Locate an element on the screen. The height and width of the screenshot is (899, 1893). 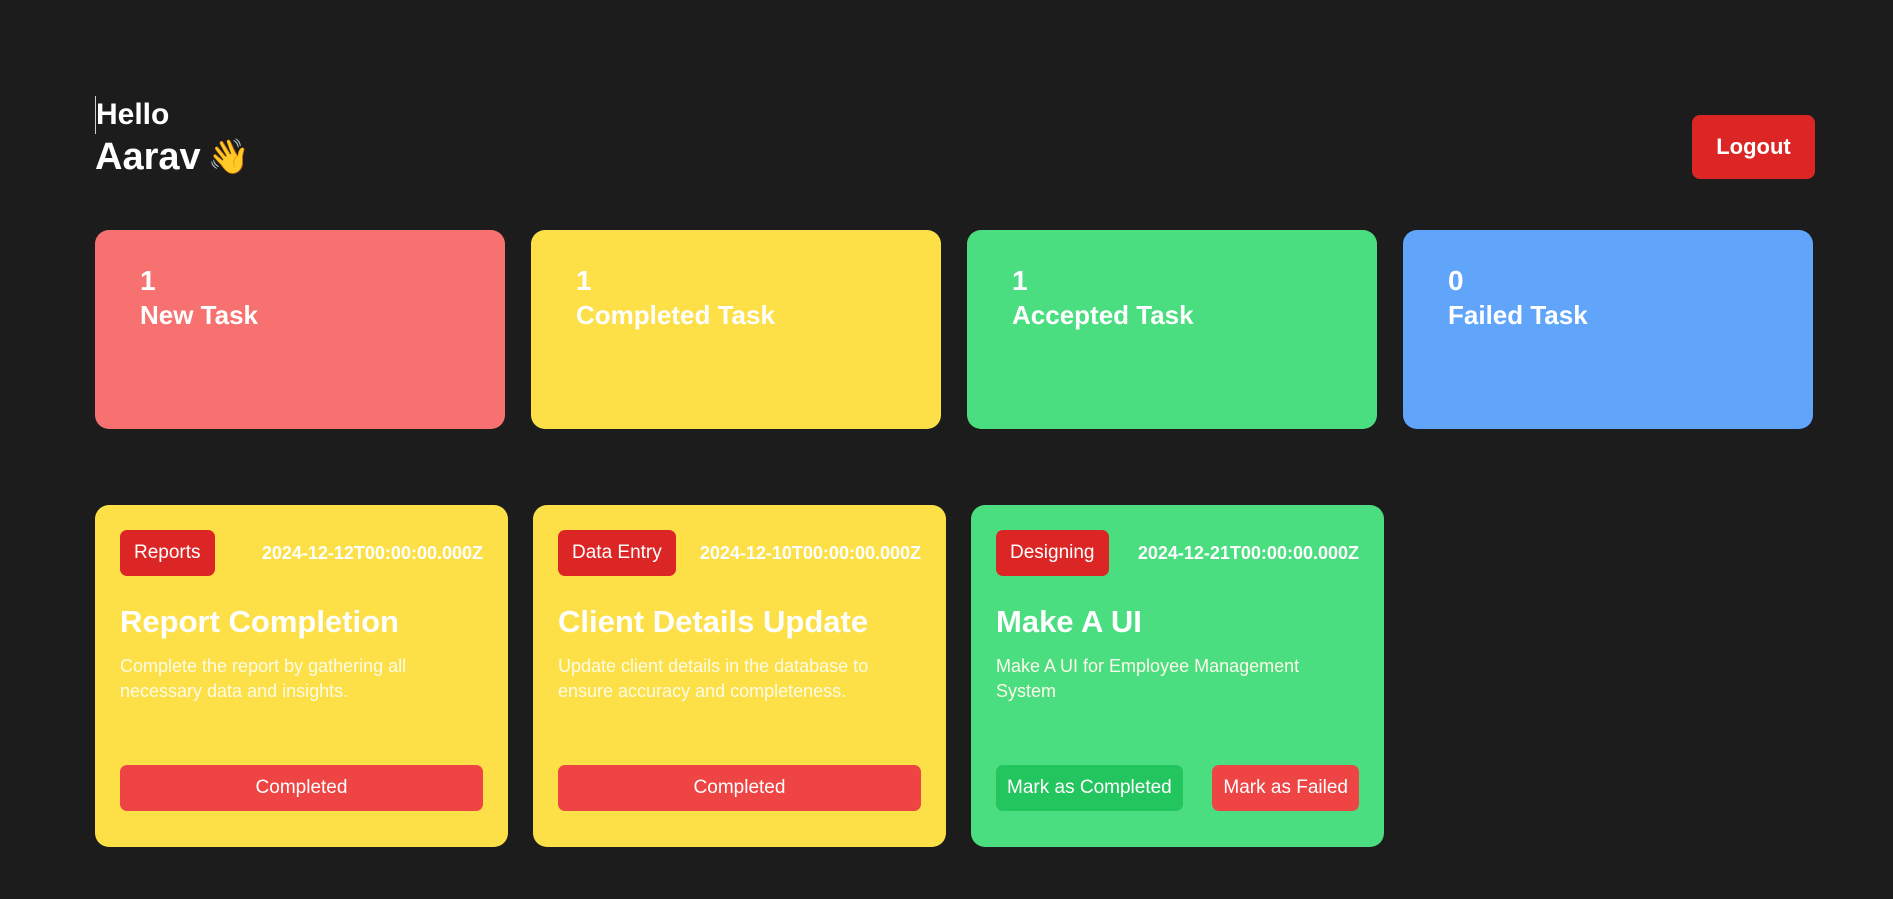
stat-card-completed: 1 Completed Task is located at coordinates (736, 329).